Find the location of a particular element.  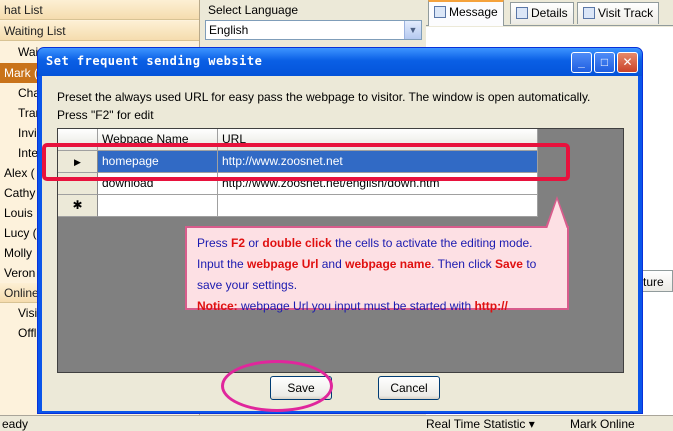

callout-pointer-fill is located at coordinates (557, 214).